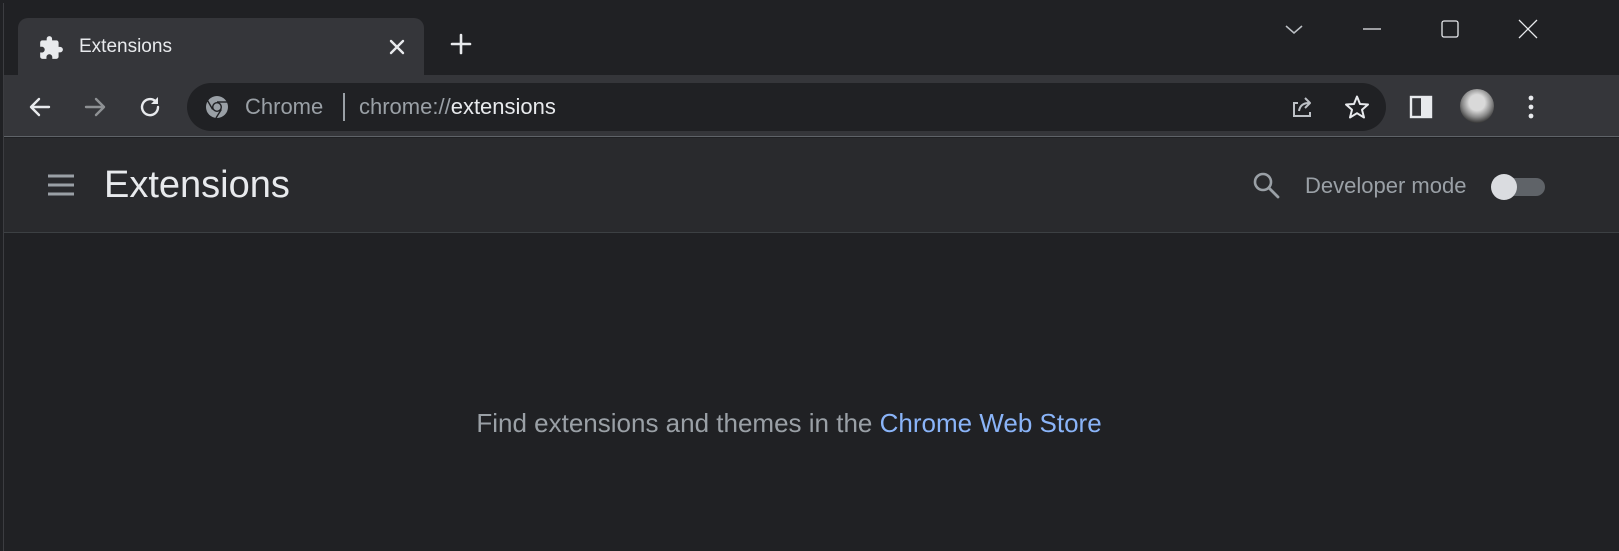  What do you see at coordinates (150, 107) in the screenshot?
I see `reload-button` at bounding box center [150, 107].